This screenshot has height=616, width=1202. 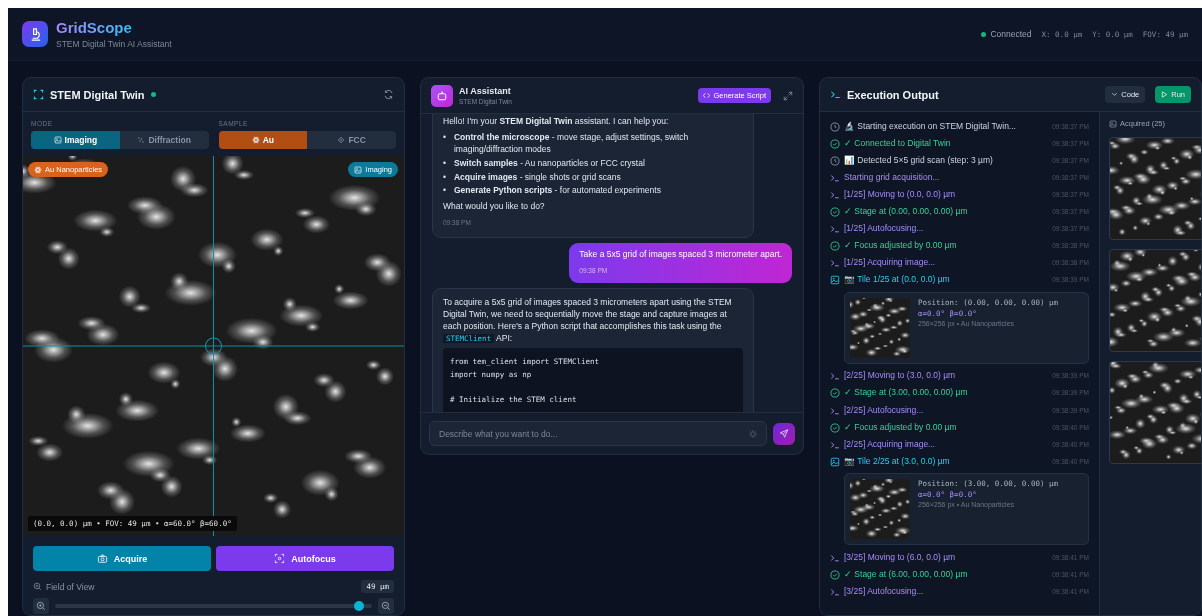 I want to click on chevron-down-icon, so click(x=1115, y=94).